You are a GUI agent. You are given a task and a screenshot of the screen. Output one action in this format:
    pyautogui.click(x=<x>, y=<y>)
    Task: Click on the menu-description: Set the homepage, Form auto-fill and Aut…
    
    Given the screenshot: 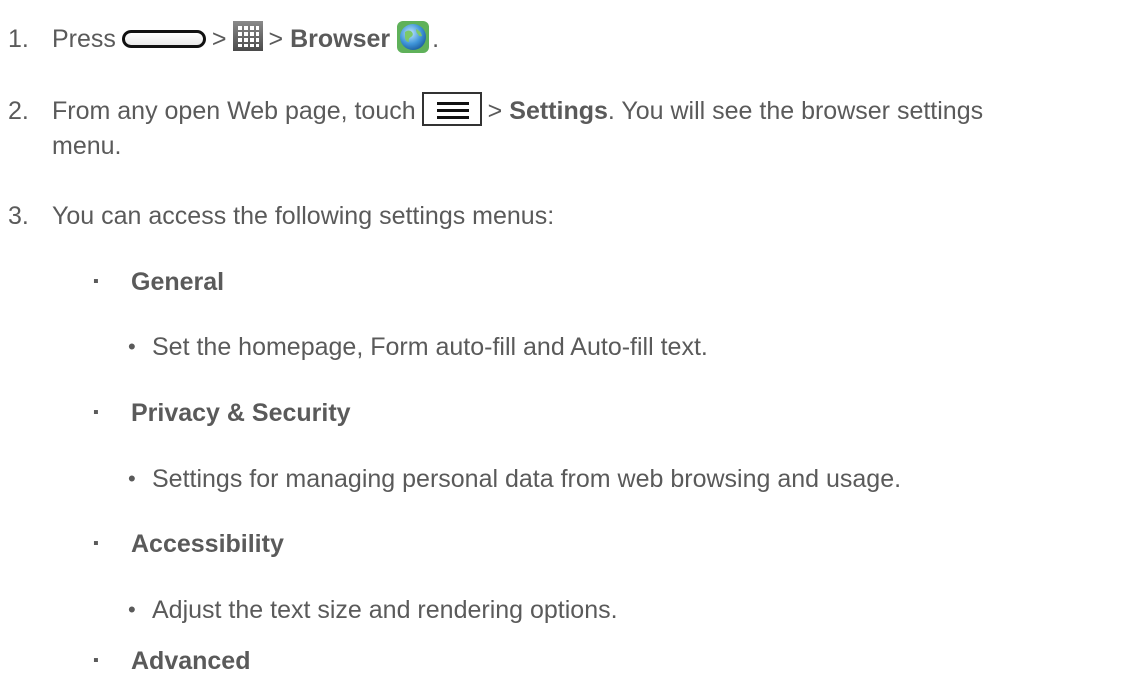 What is the action you would take?
    pyautogui.click(x=430, y=347)
    